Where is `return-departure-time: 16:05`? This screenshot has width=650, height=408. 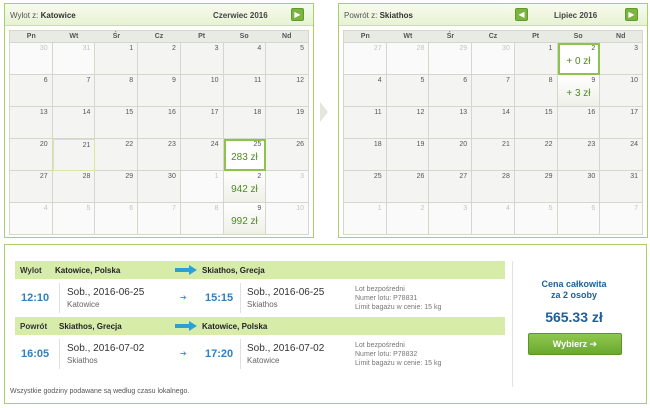 return-departure-time: 16:05 is located at coordinates (35, 354).